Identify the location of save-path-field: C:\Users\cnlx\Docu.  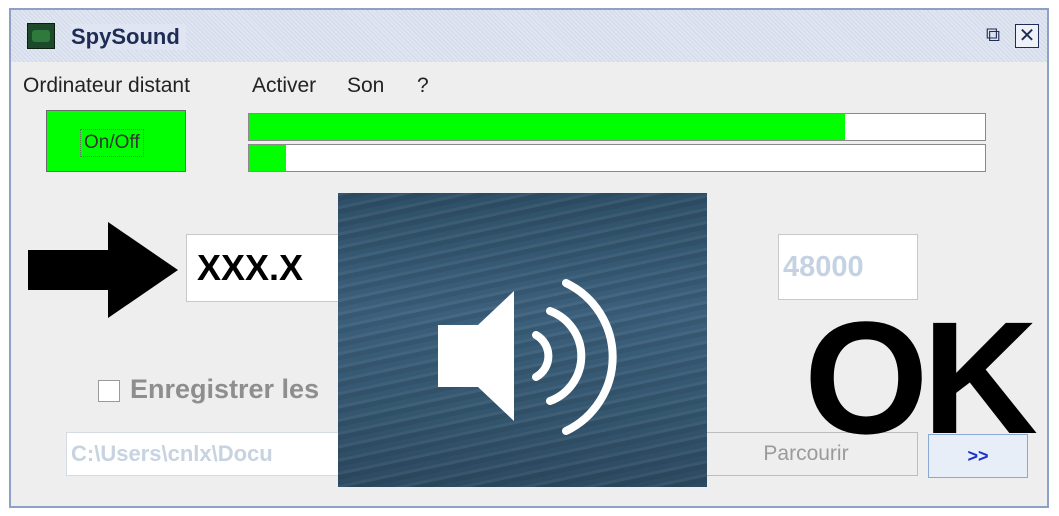
(206, 454).